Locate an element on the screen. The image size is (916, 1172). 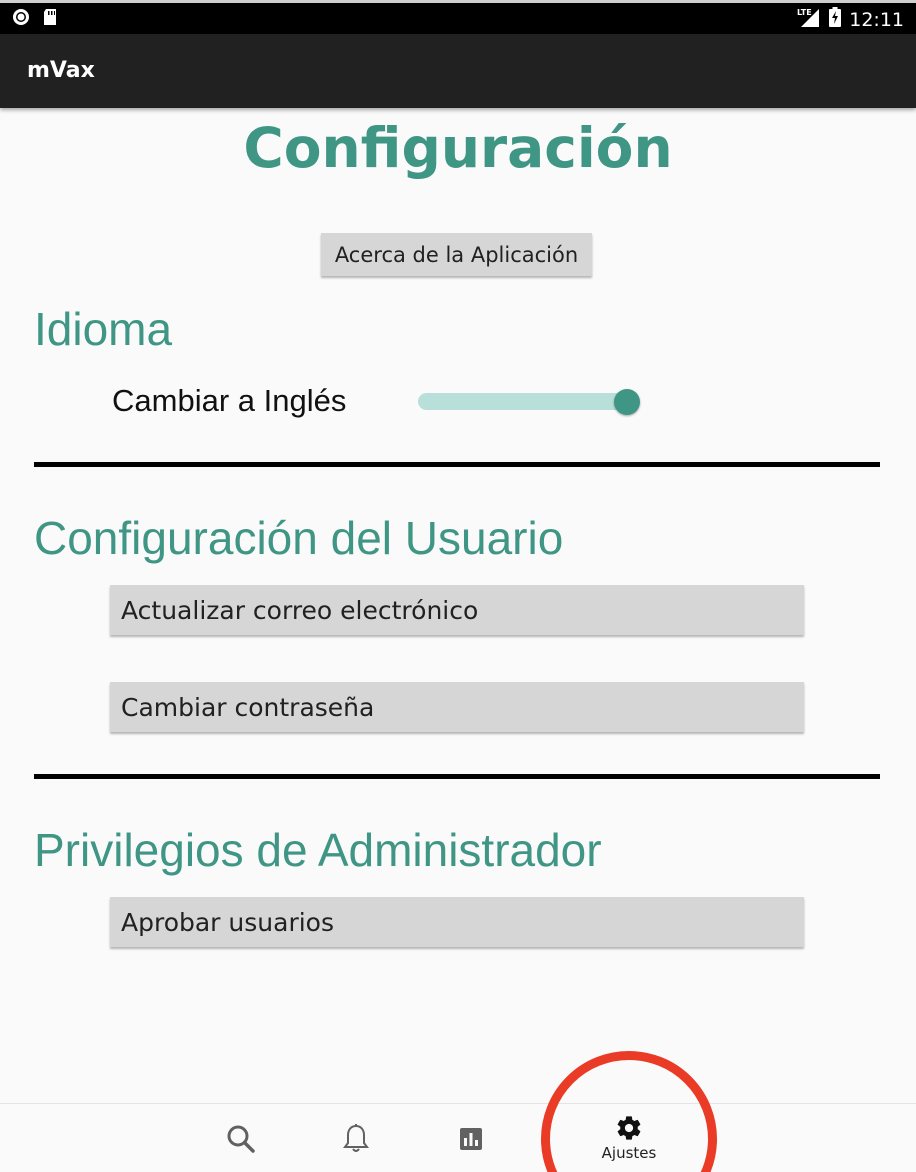
nav-label-settings: Ajustes is located at coordinates (629, 1153).